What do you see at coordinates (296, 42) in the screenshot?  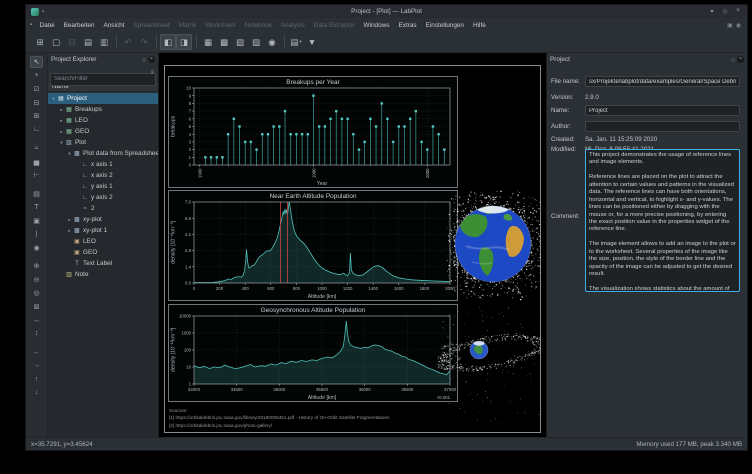 I see `new-plot-button: ▤ ▾` at bounding box center [296, 42].